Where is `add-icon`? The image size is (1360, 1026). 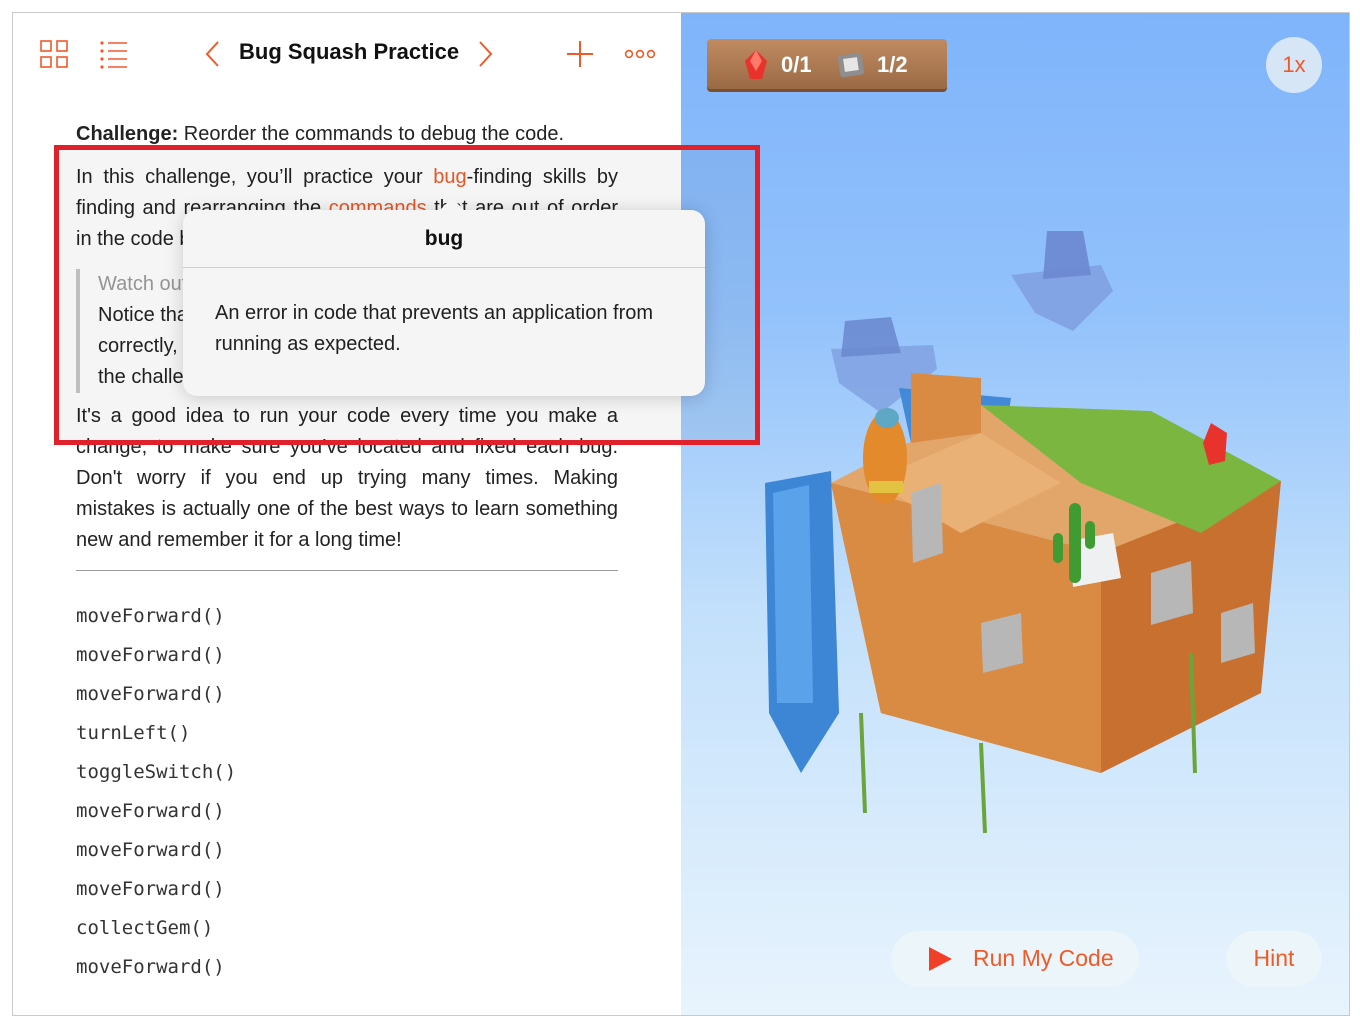 add-icon is located at coordinates (580, 54).